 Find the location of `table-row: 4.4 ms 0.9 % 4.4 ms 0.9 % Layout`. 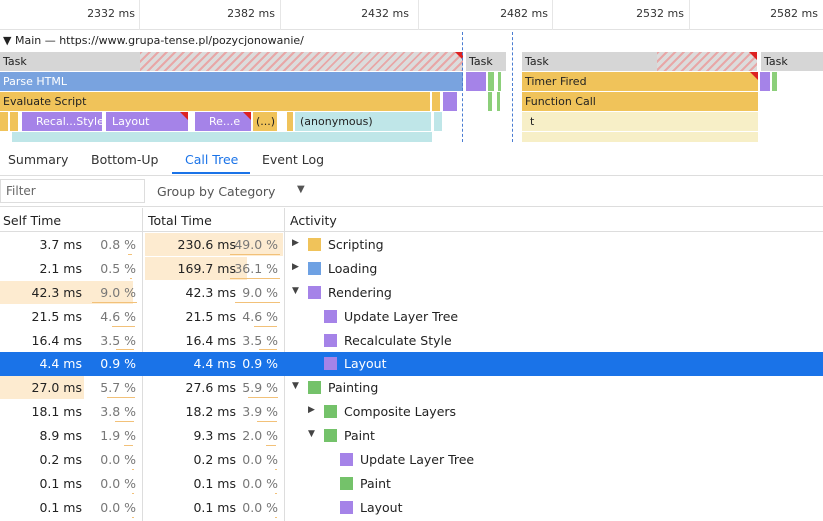

table-row: 4.4 ms 0.9 % 4.4 ms 0.9 % Layout is located at coordinates (411, 364).